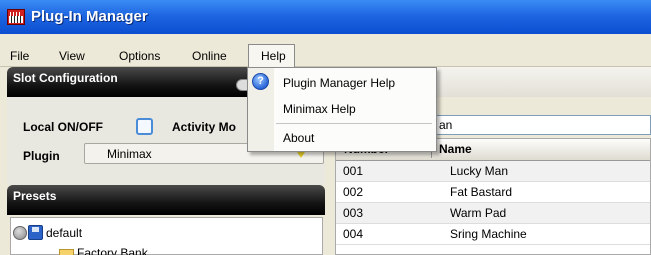 The image size is (651, 255). What do you see at coordinates (209, 56) in the screenshot?
I see `menu-online: Online` at bounding box center [209, 56].